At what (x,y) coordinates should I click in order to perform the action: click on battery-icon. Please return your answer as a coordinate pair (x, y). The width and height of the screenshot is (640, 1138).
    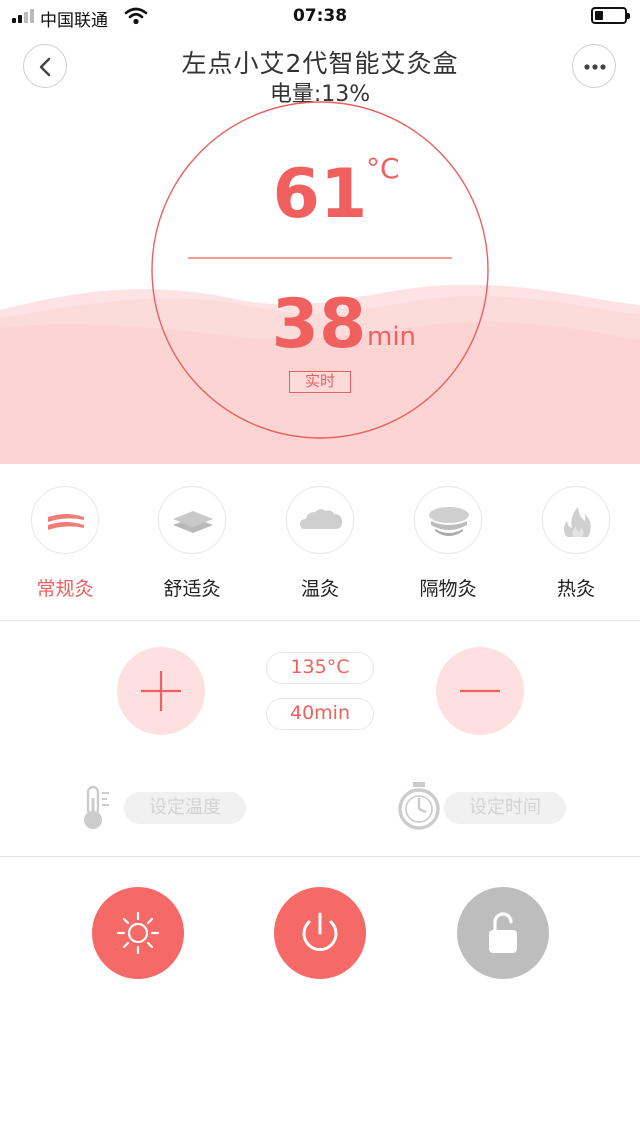
    Looking at the image, I should click on (610, 15).